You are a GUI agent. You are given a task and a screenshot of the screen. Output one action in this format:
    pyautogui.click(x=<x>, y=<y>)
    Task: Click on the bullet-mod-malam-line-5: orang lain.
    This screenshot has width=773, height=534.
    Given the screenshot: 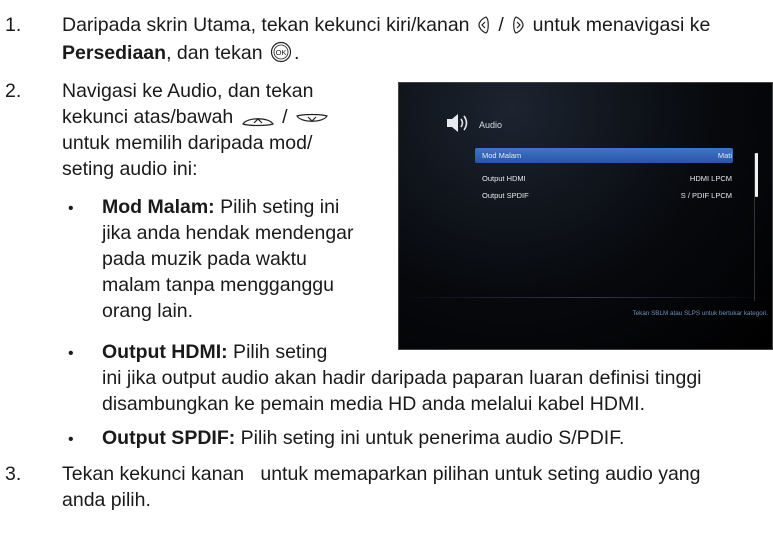 What is the action you would take?
    pyautogui.click(x=148, y=311)
    